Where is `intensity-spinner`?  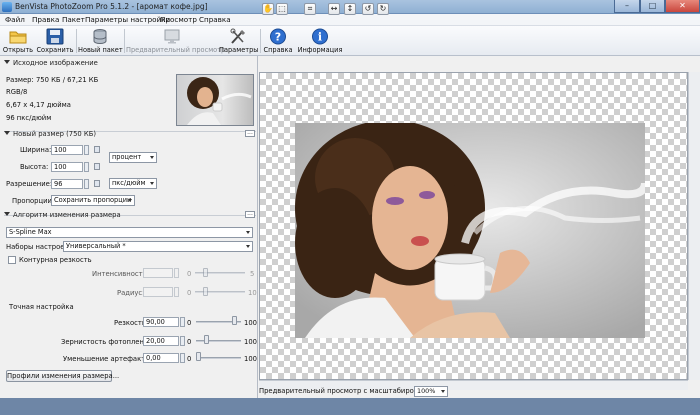
intensity-spinner is located at coordinates (176, 273).